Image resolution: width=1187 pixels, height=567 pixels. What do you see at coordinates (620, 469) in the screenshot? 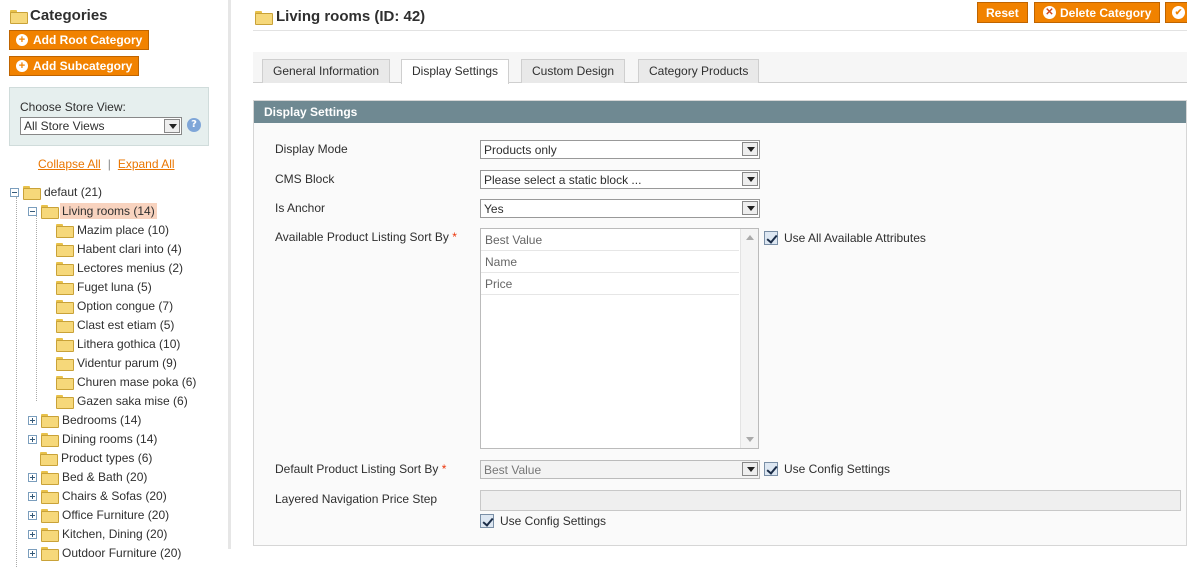
I see `default-sort-select: Best Value` at bounding box center [620, 469].